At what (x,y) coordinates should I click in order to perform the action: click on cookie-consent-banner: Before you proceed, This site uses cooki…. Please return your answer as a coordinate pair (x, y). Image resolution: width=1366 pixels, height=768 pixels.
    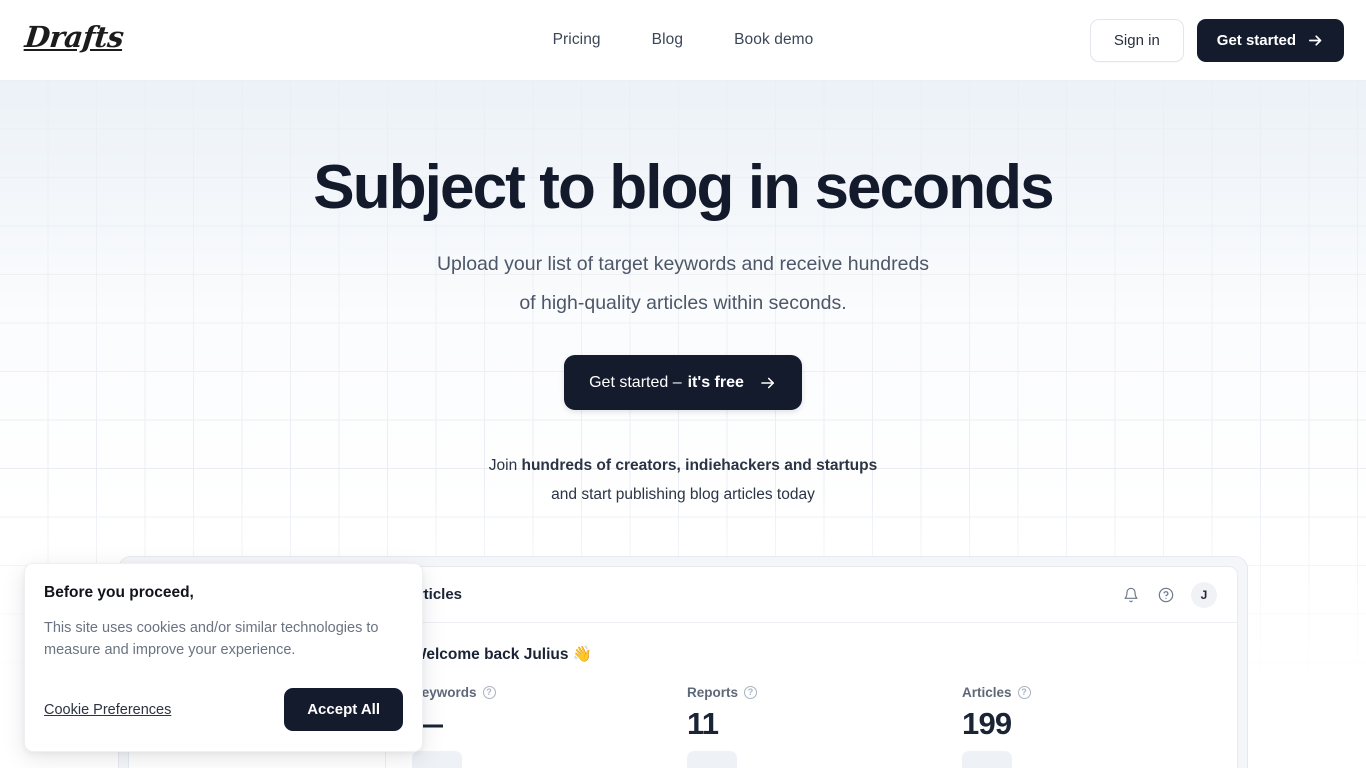
    Looking at the image, I should click on (223, 657).